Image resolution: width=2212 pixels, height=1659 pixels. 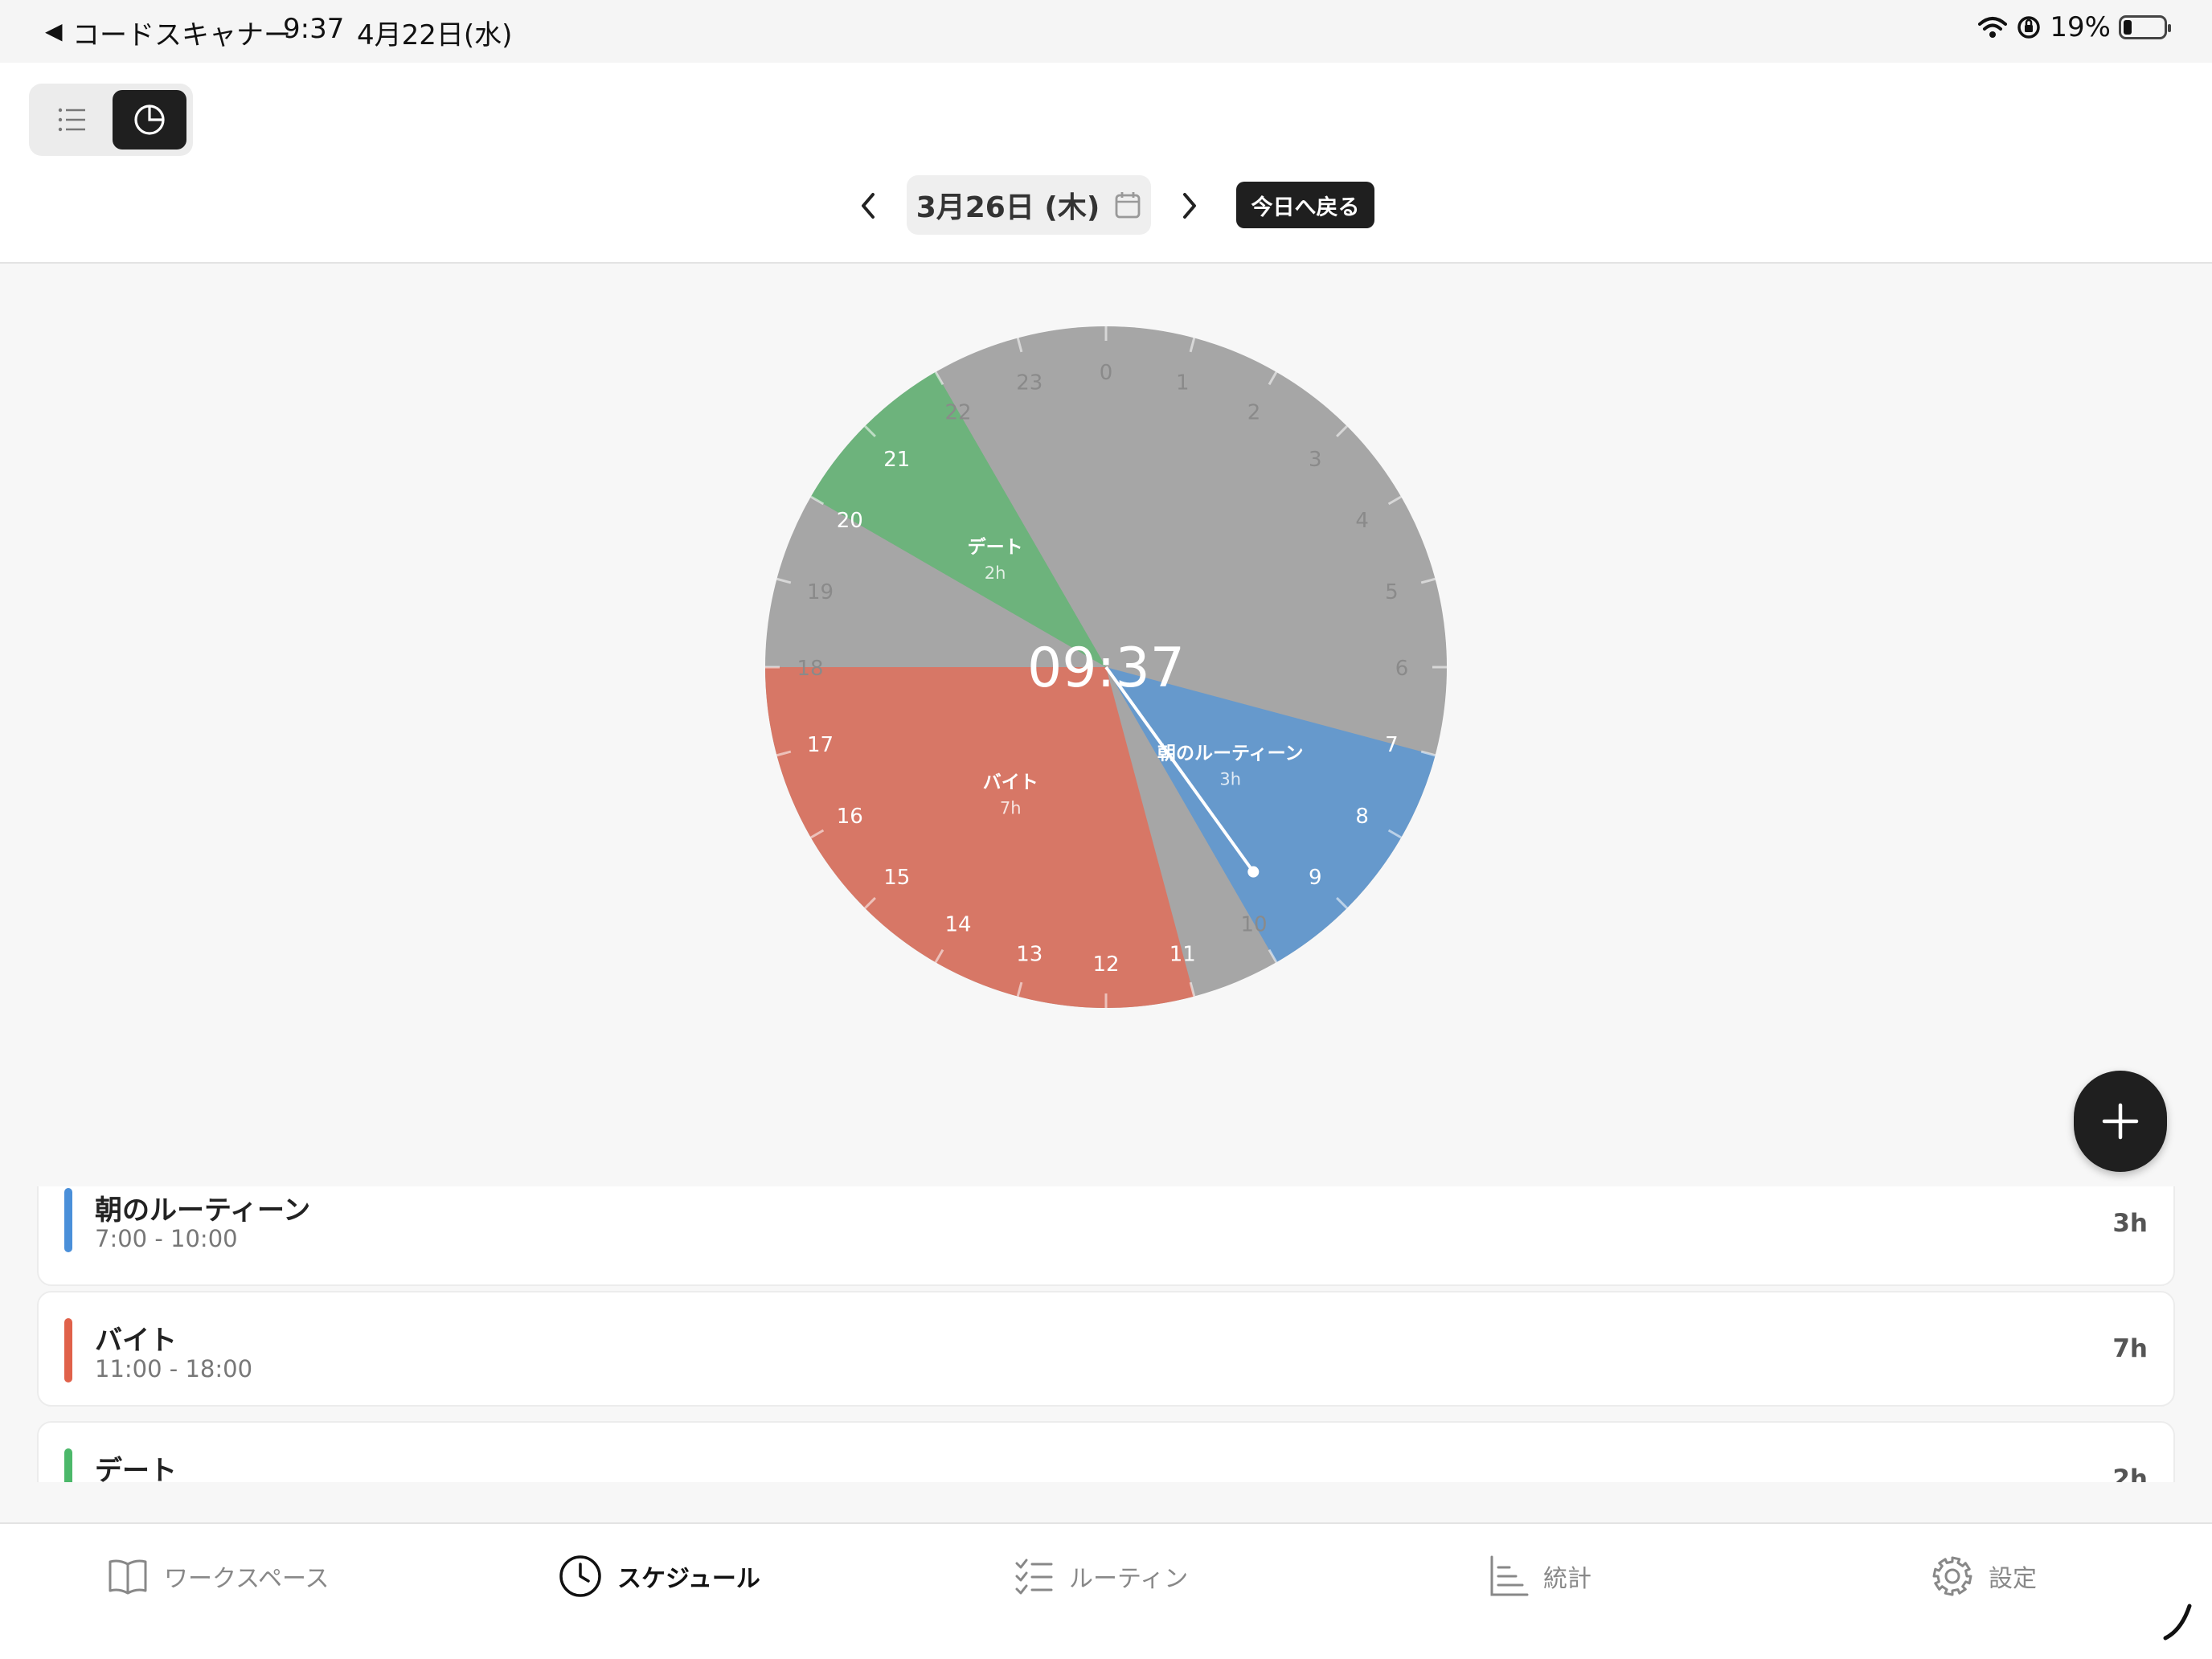 What do you see at coordinates (1254, 412) in the screenshot?
I see `hour-label: 2` at bounding box center [1254, 412].